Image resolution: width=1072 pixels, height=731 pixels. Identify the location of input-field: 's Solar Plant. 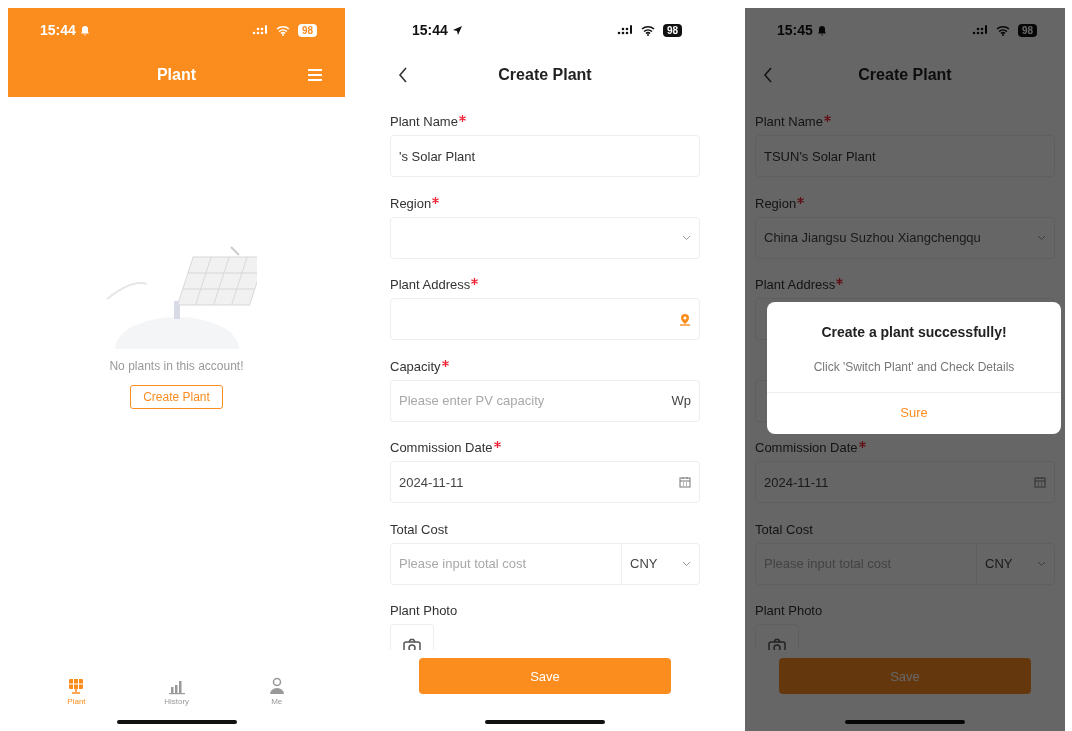
(545, 156).